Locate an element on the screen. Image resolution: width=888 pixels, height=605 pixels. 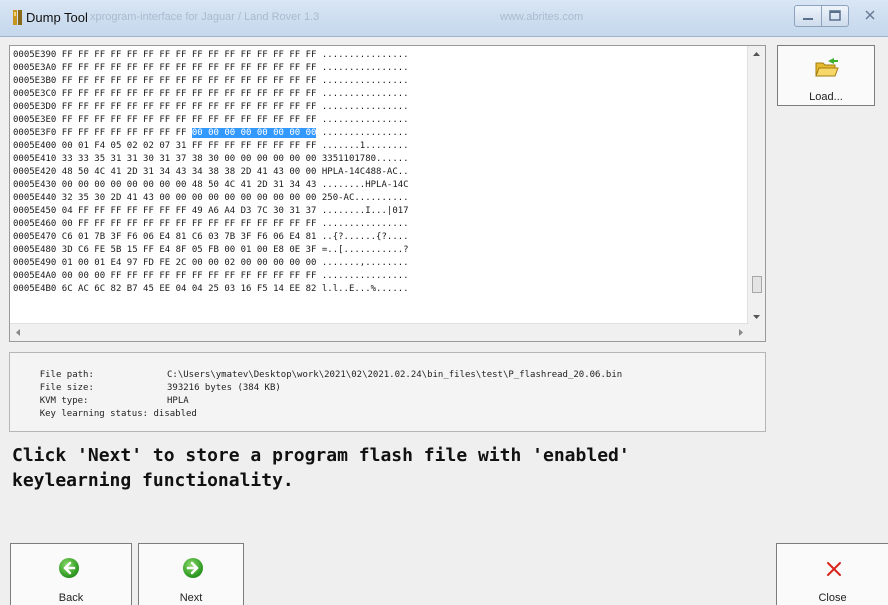
close-icon is located at coordinates (870, 15).